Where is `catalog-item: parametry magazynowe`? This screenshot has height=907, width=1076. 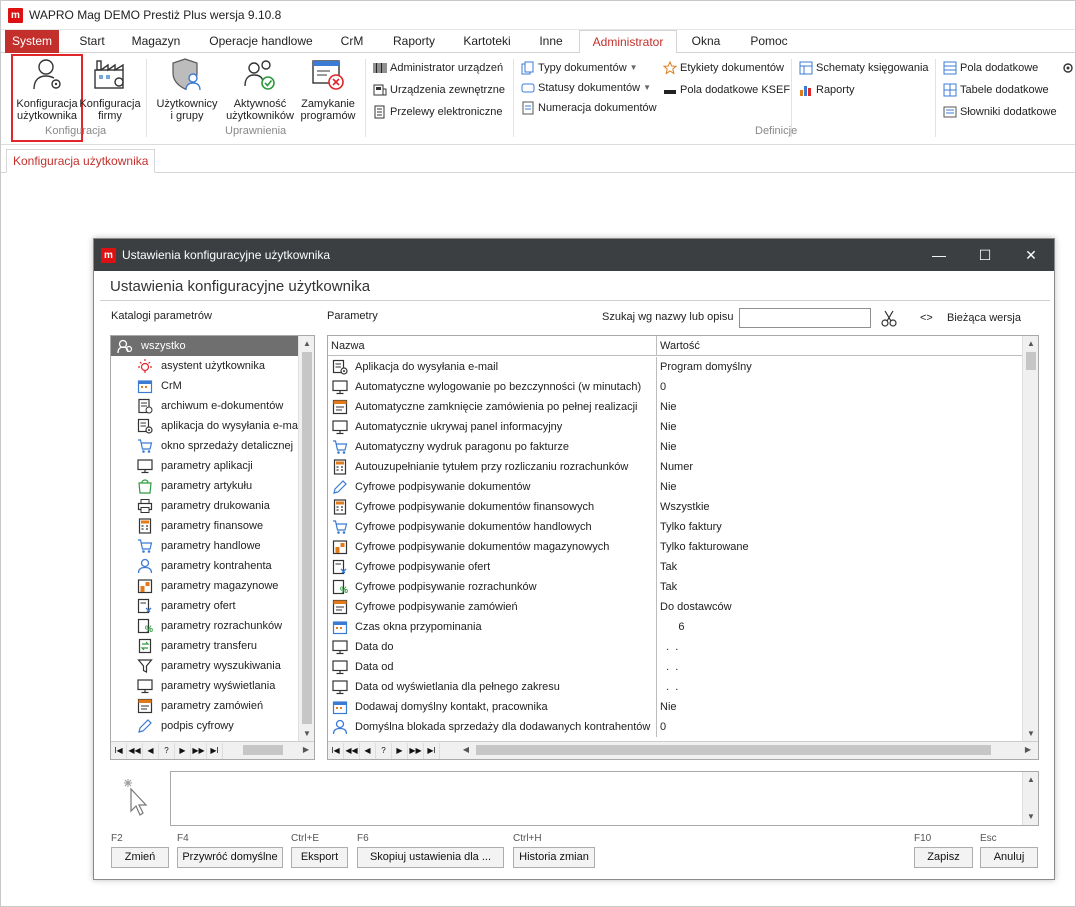 catalog-item: parametry magazynowe is located at coordinates (205, 586).